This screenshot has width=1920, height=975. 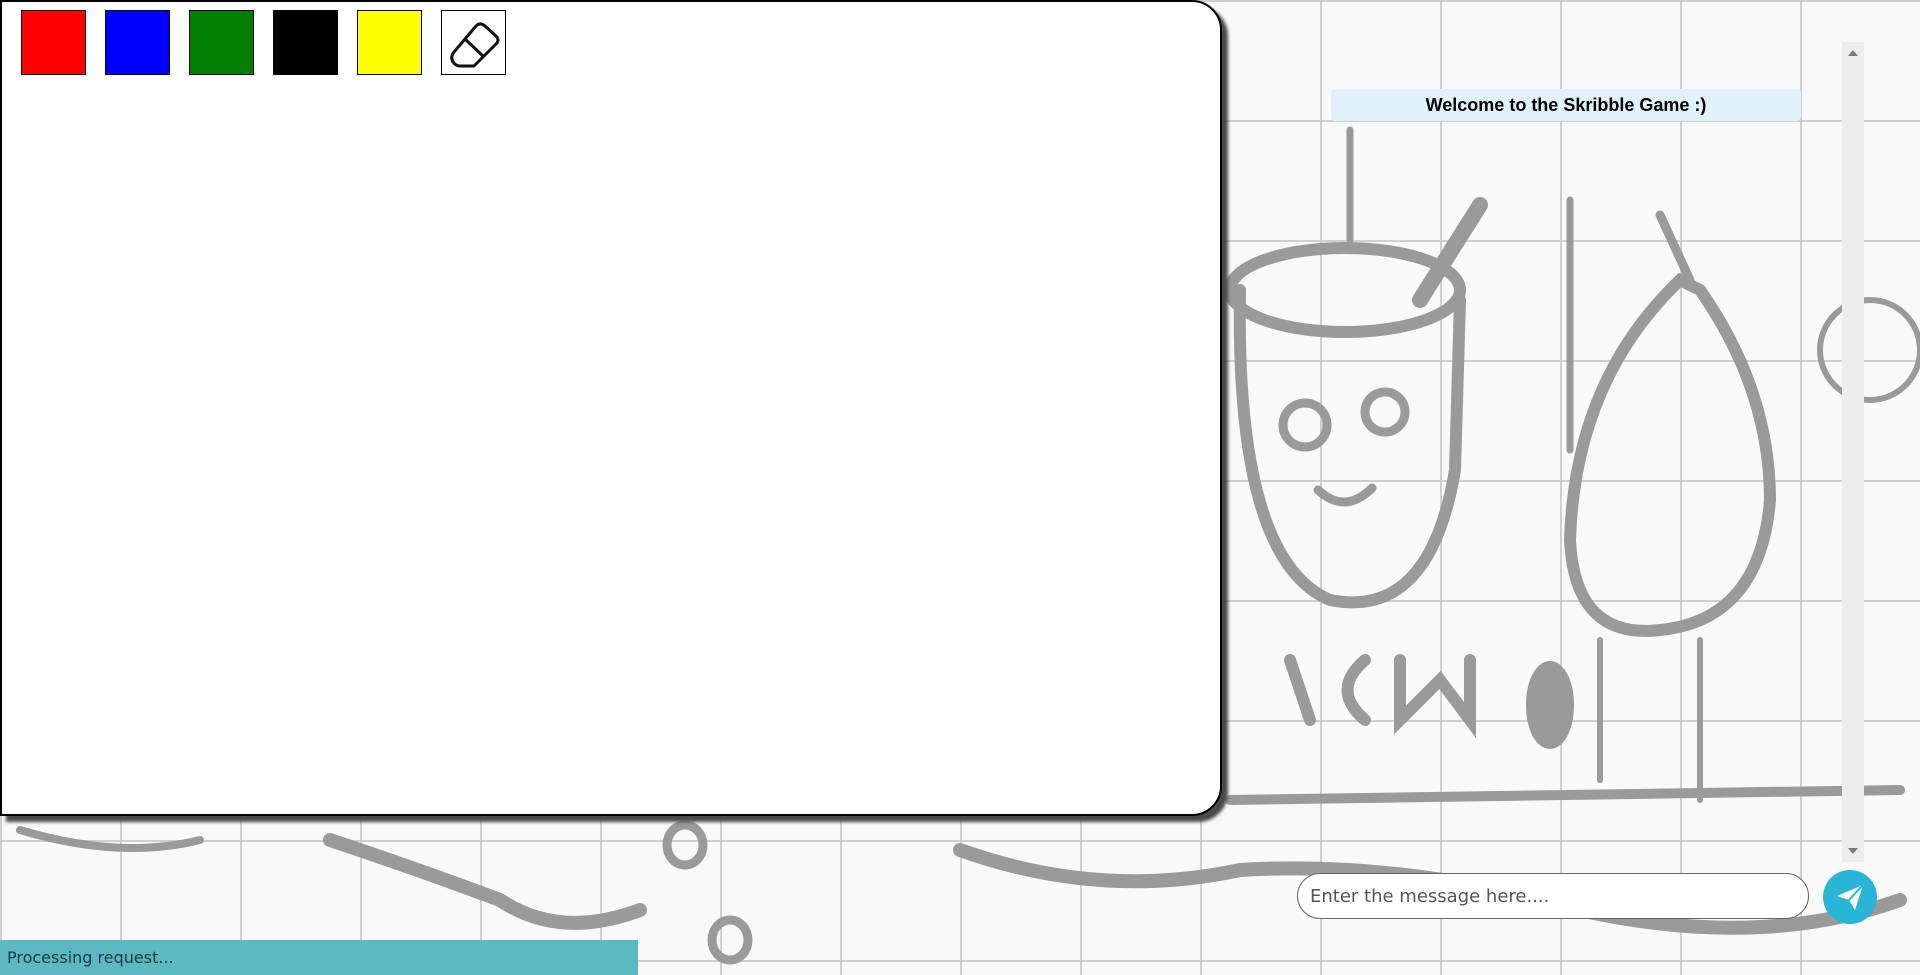 I want to click on eraser-button, so click(x=473, y=42).